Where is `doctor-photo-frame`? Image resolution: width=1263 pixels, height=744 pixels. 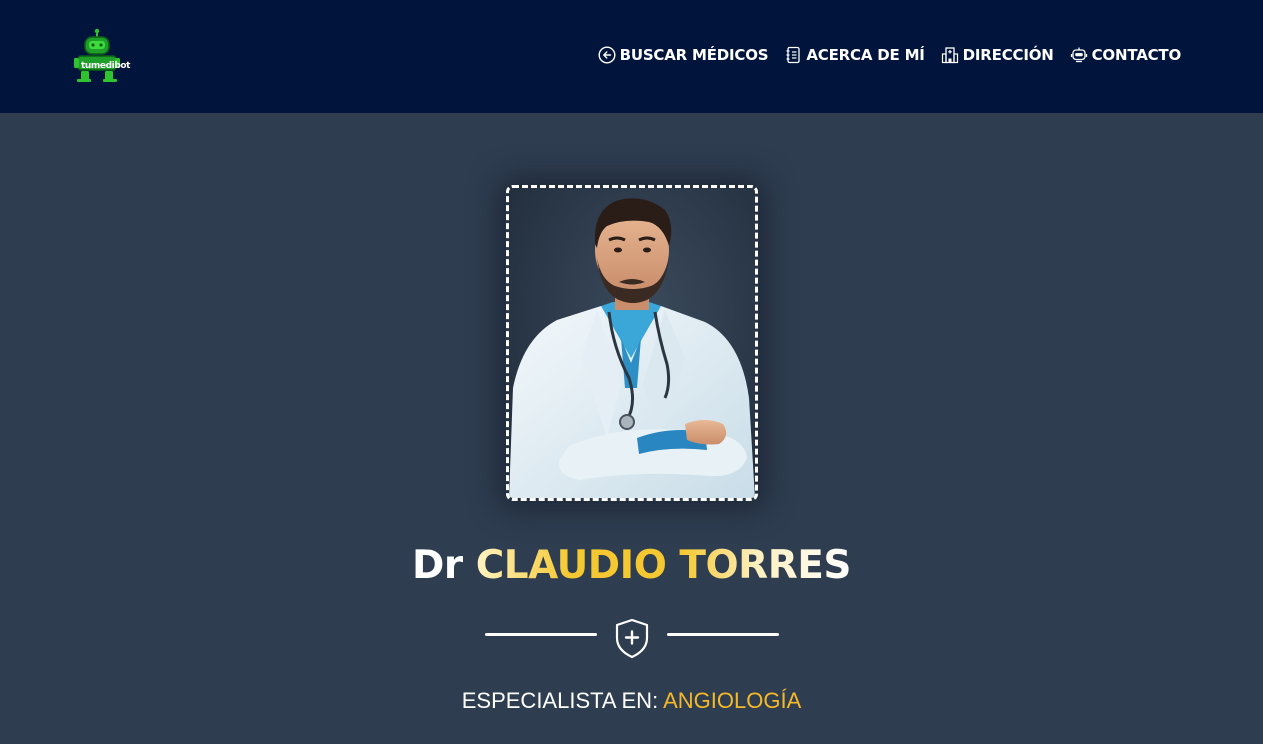
doctor-photo-frame is located at coordinates (632, 343).